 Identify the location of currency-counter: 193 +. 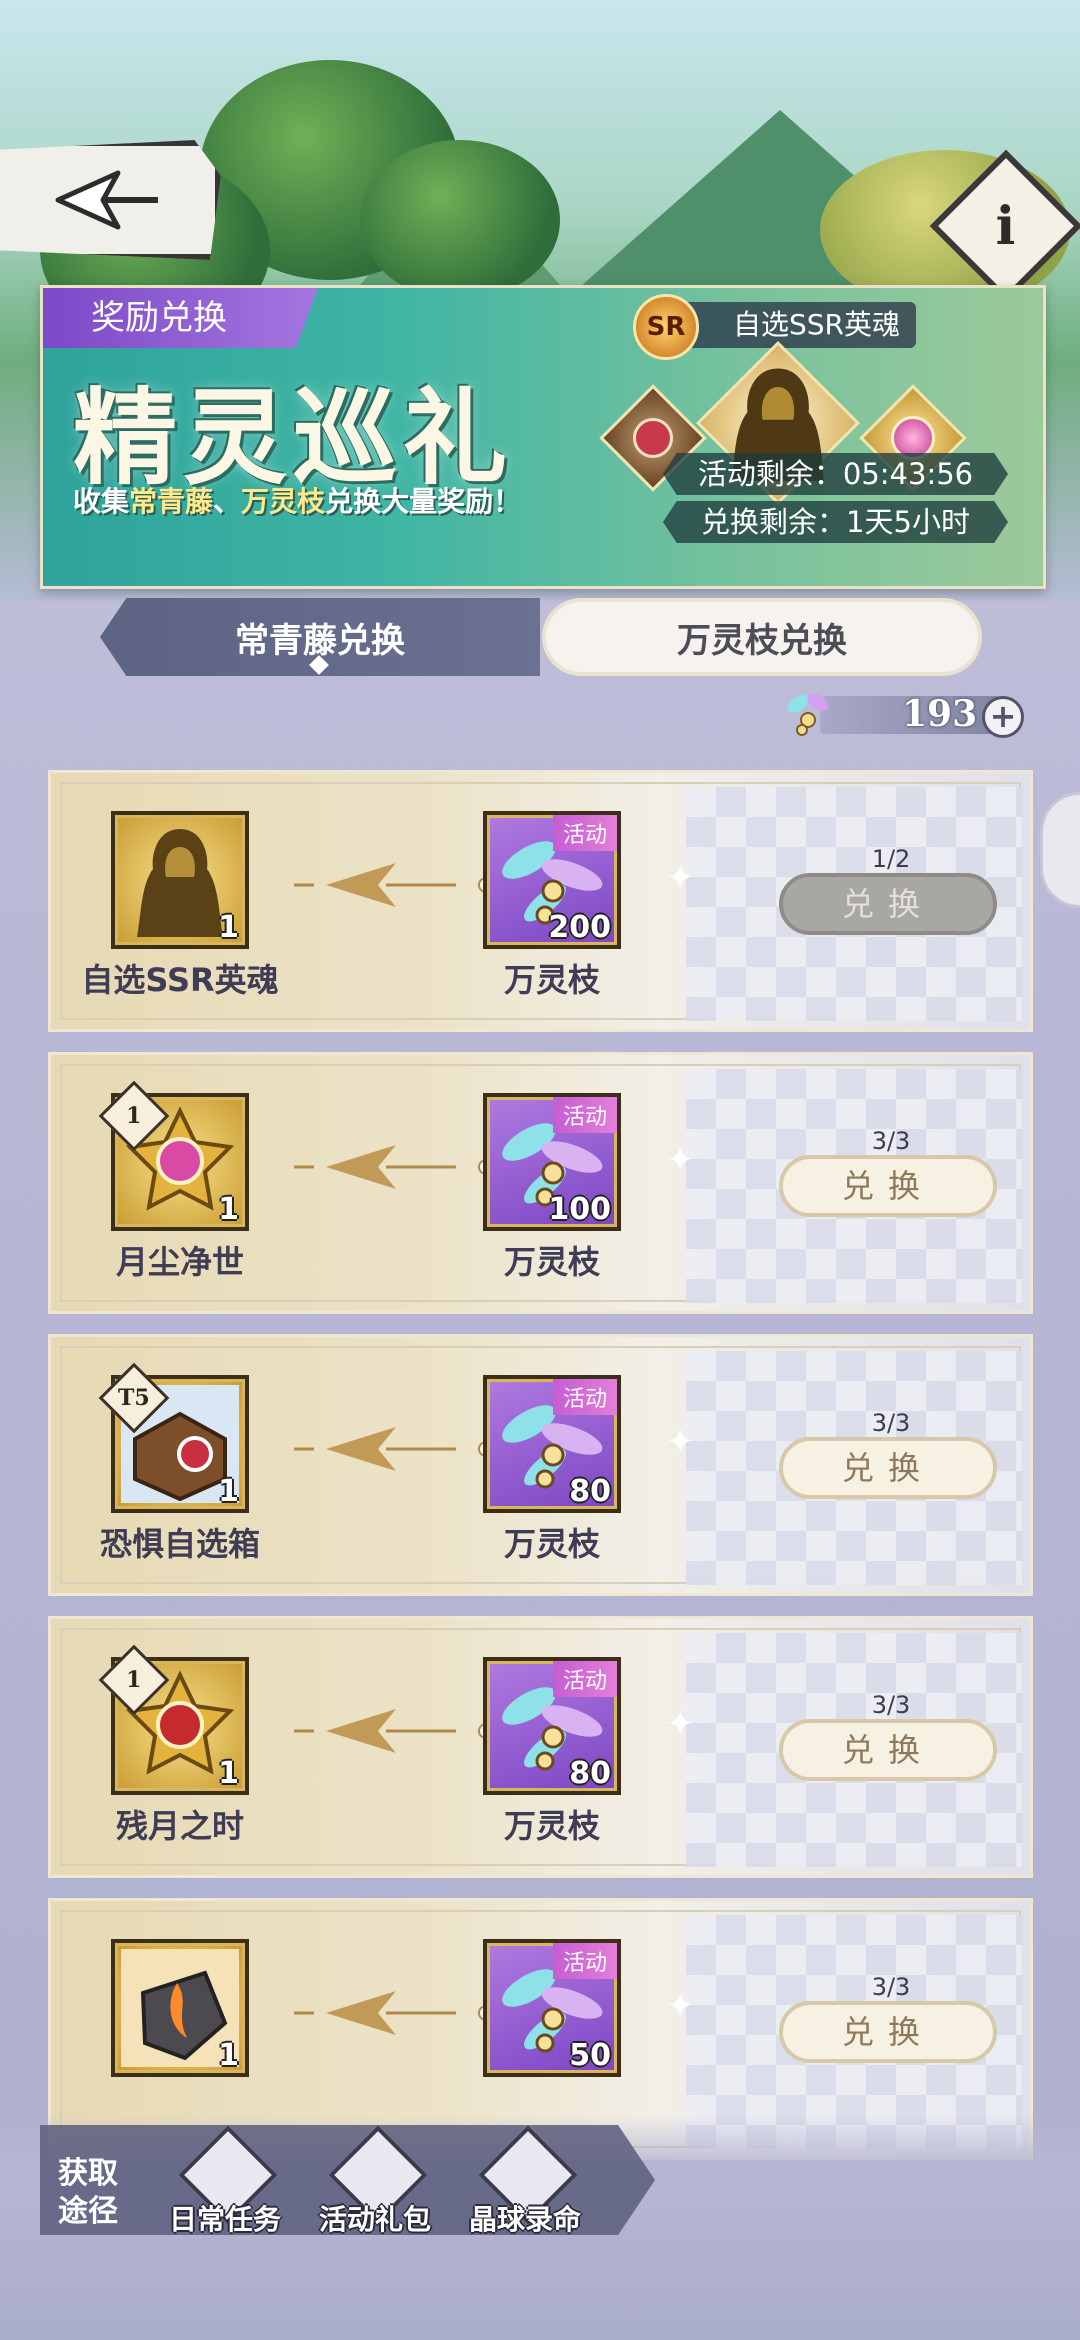
(904, 714).